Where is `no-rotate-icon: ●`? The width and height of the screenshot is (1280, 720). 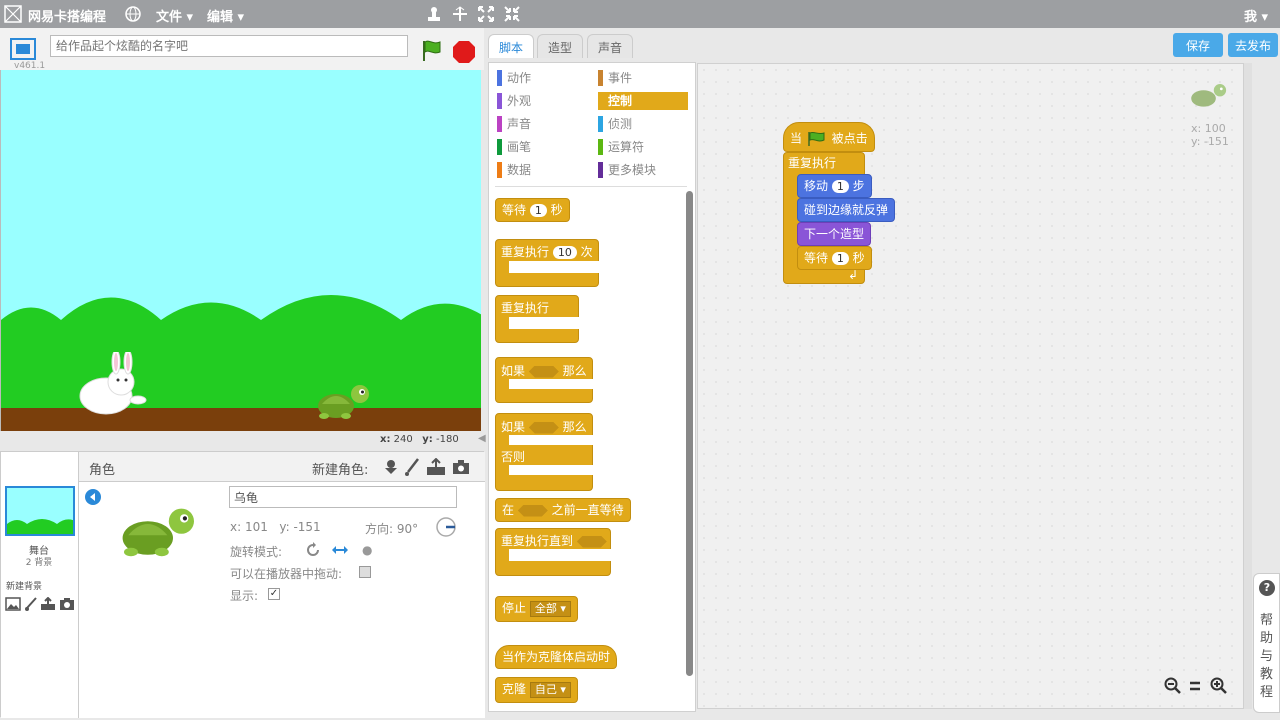 no-rotate-icon: ● is located at coordinates (367, 550).